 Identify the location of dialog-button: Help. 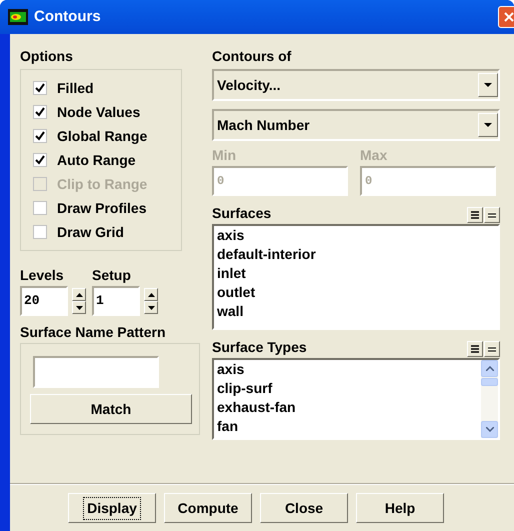
(400, 508).